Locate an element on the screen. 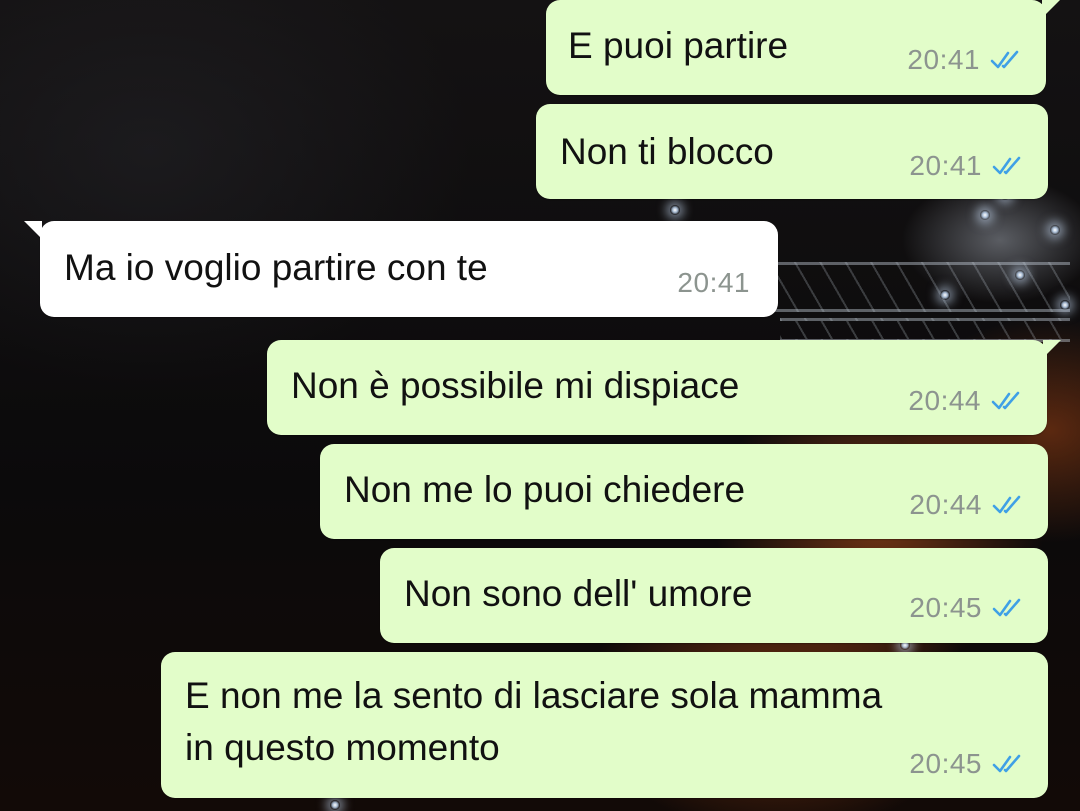 The width and height of the screenshot is (1080, 811). message-text: Non ti blocco is located at coordinates (667, 151).